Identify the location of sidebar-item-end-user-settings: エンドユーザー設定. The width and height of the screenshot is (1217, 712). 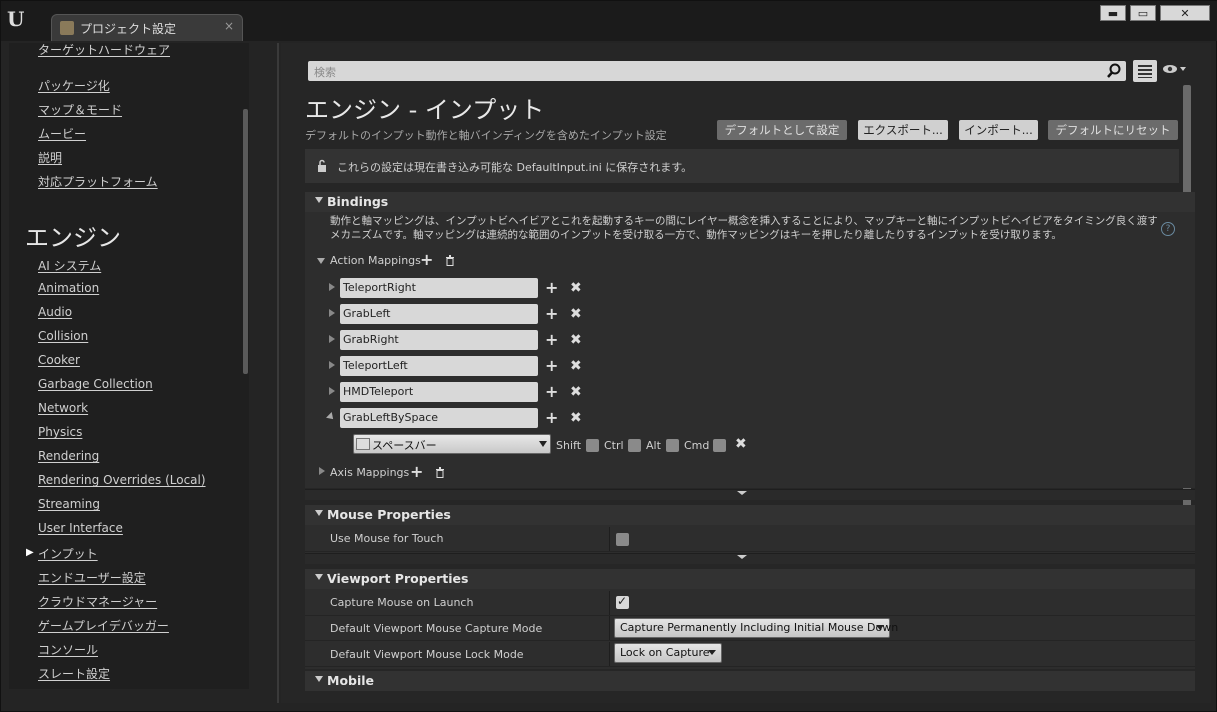
(92, 577).